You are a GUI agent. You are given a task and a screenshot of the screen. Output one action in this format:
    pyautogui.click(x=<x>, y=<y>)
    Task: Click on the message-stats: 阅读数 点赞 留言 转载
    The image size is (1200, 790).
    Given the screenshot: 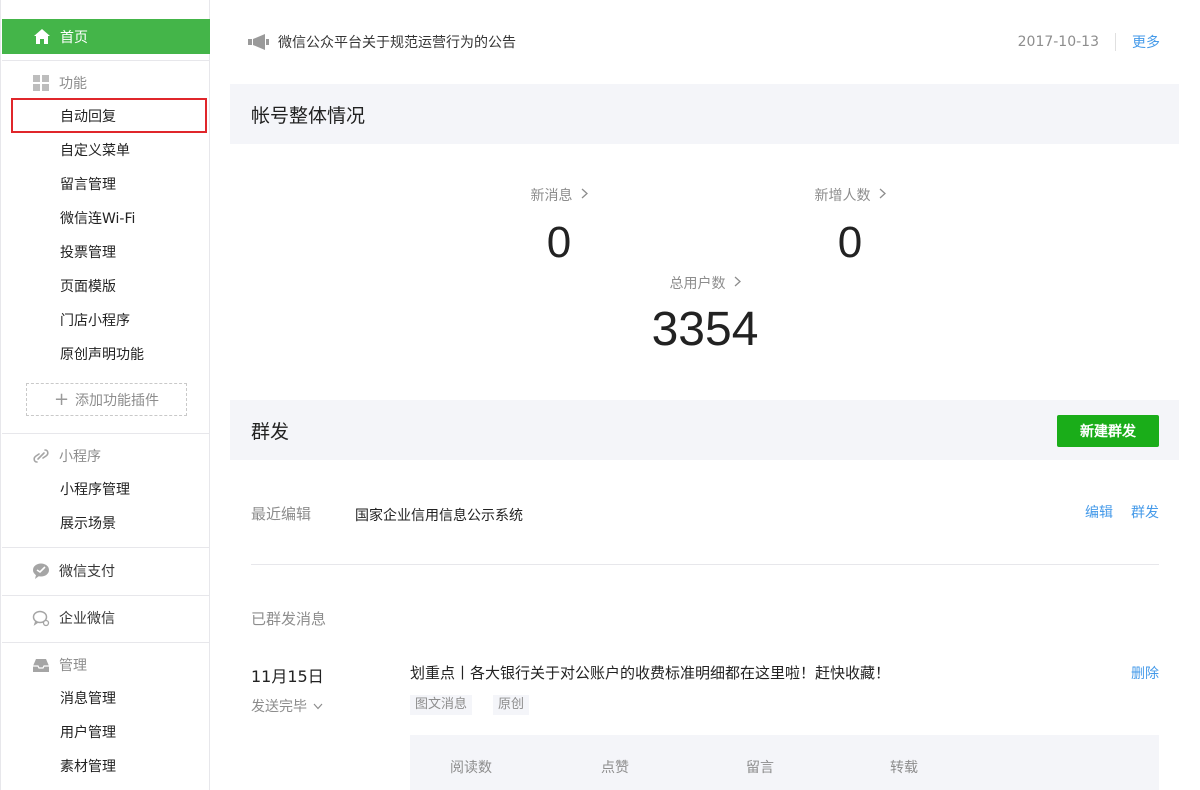 What is the action you would take?
    pyautogui.click(x=784, y=762)
    